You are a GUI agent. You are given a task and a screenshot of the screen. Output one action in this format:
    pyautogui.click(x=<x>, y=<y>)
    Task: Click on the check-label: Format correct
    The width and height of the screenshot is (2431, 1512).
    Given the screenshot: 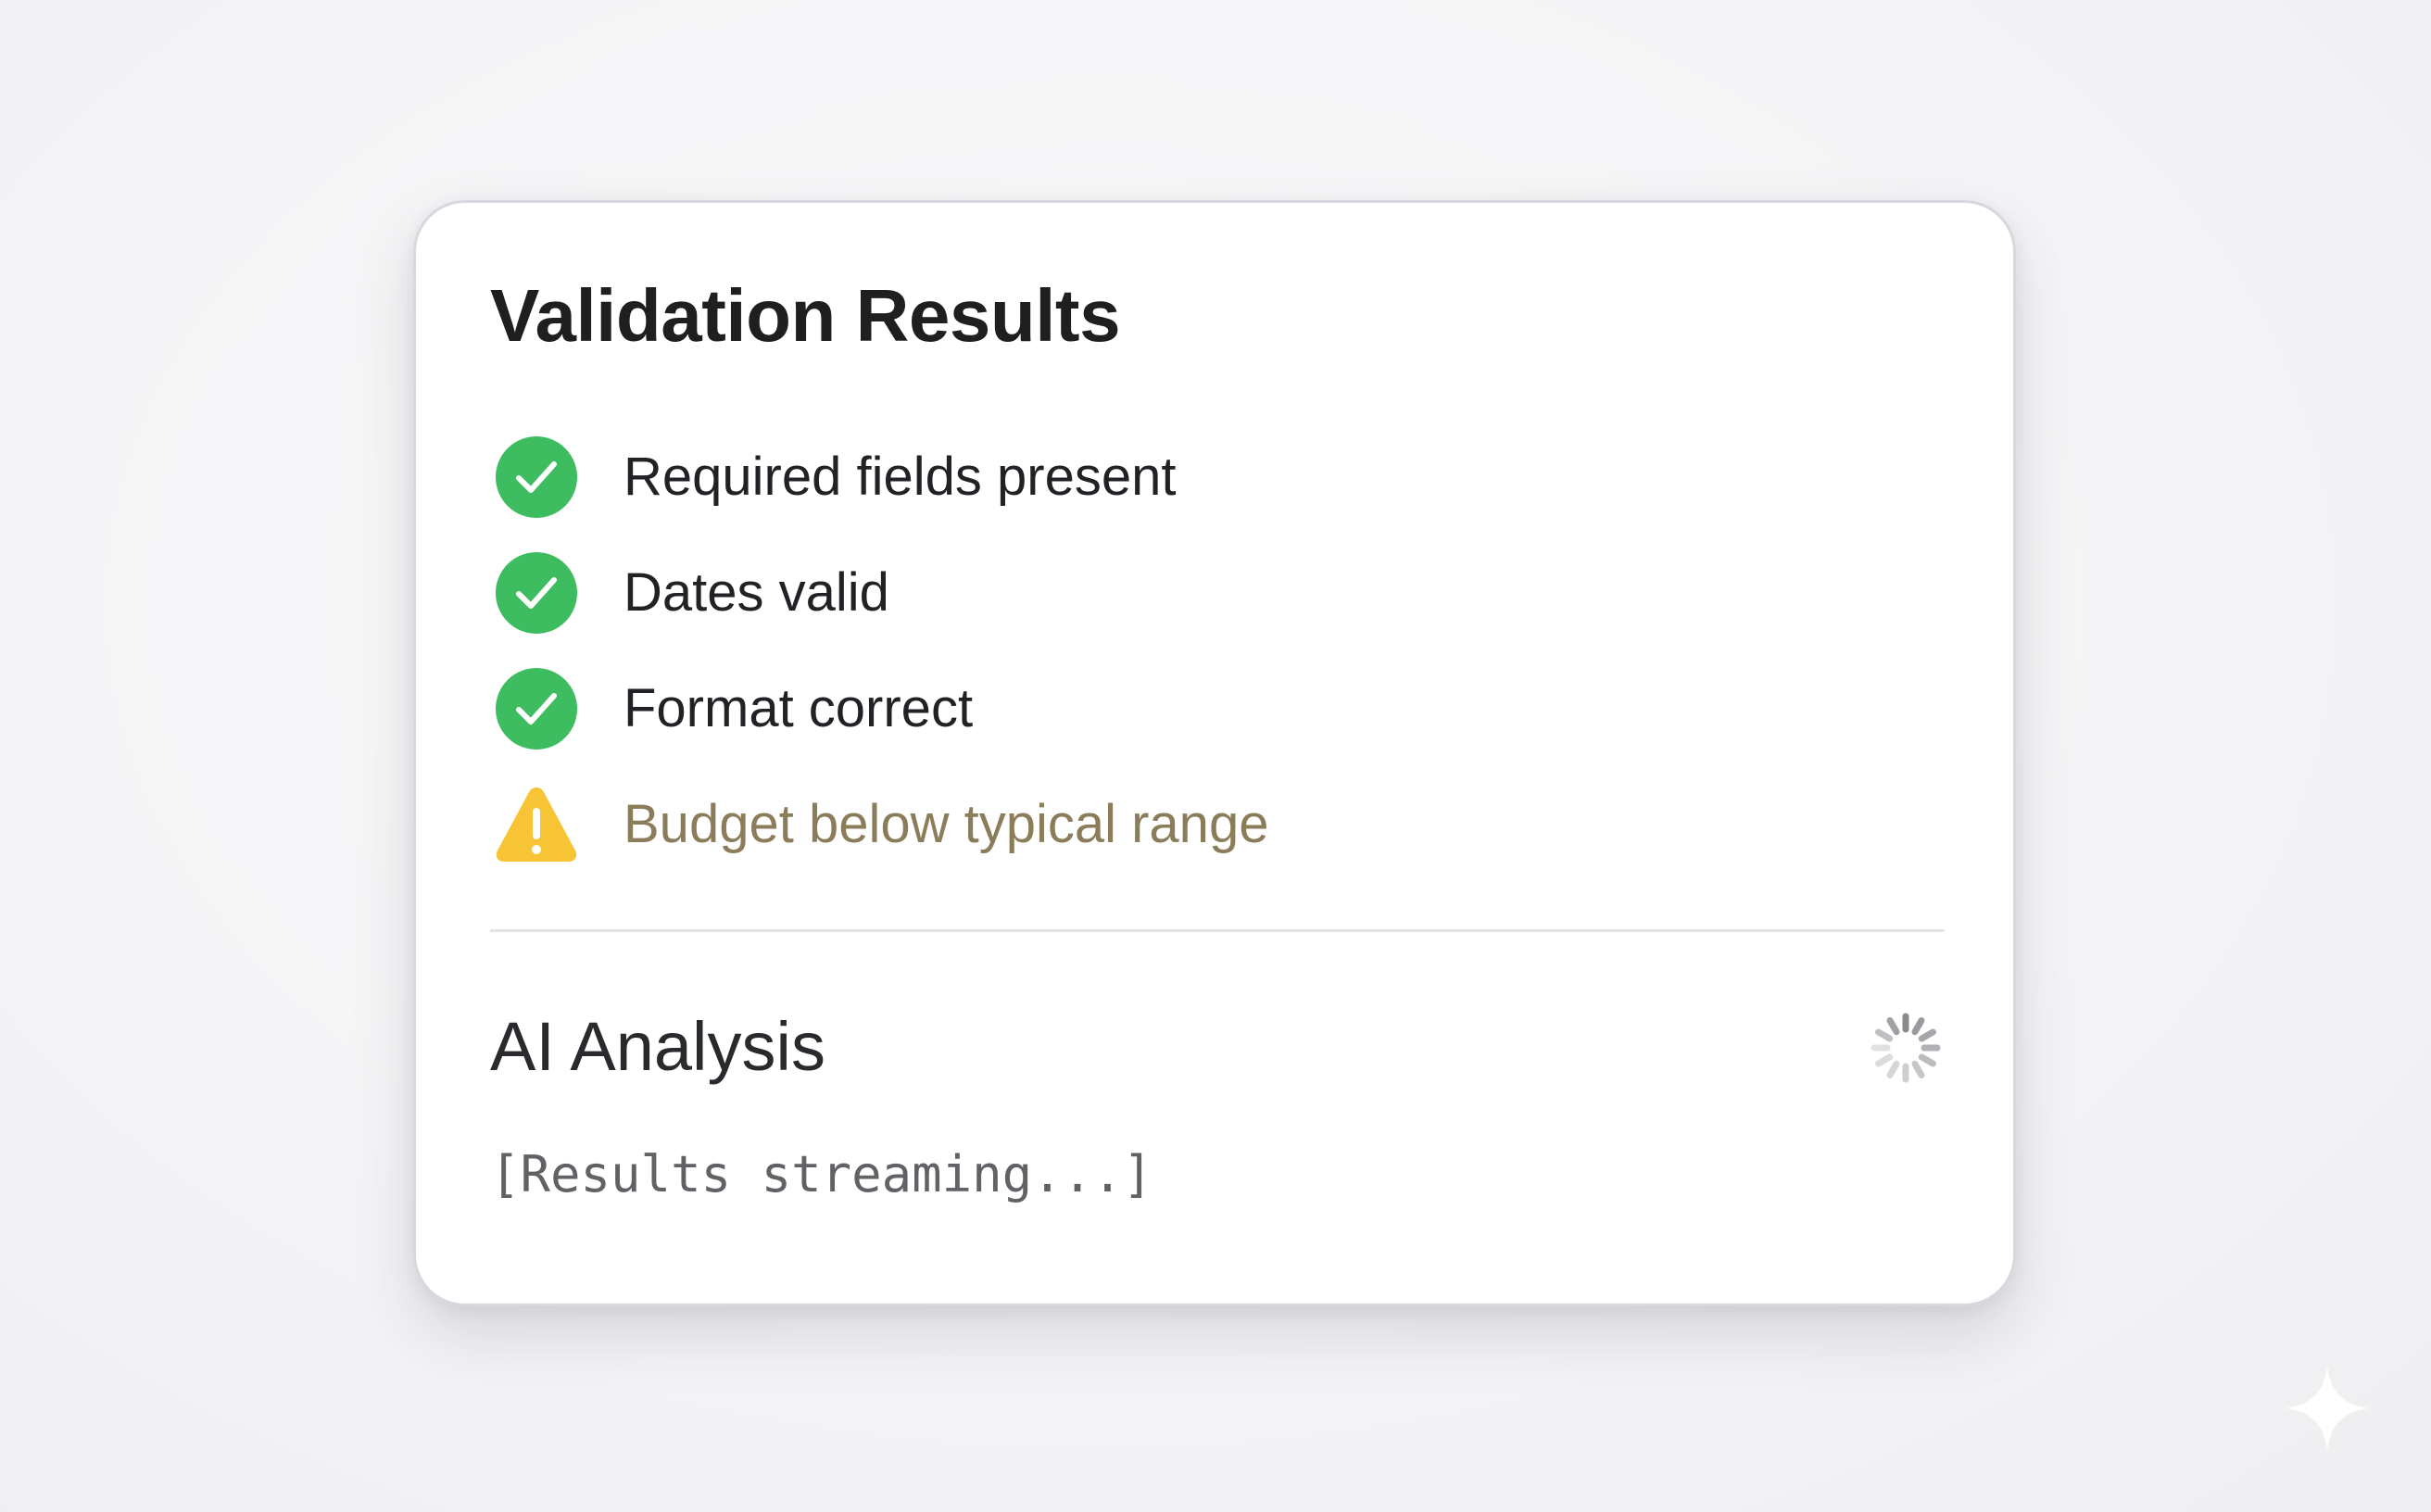 What is the action you would take?
    pyautogui.click(x=798, y=708)
    